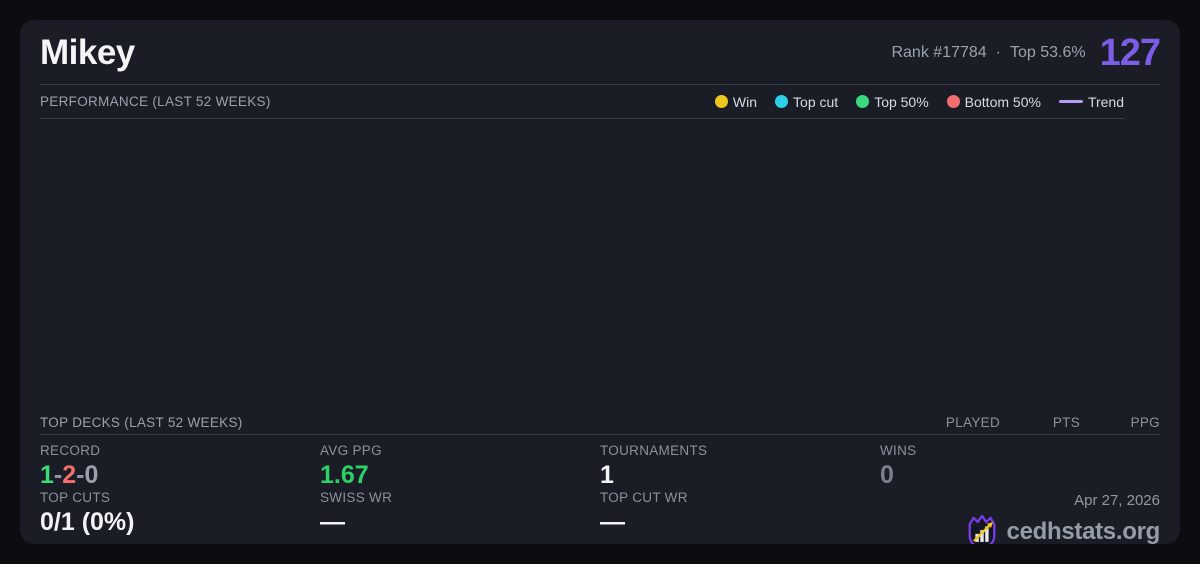  What do you see at coordinates (600, 423) in the screenshot?
I see `top-decks-header: TOP DECKS (LAST 52 WEEKS) PLAYED PTS PPG` at bounding box center [600, 423].